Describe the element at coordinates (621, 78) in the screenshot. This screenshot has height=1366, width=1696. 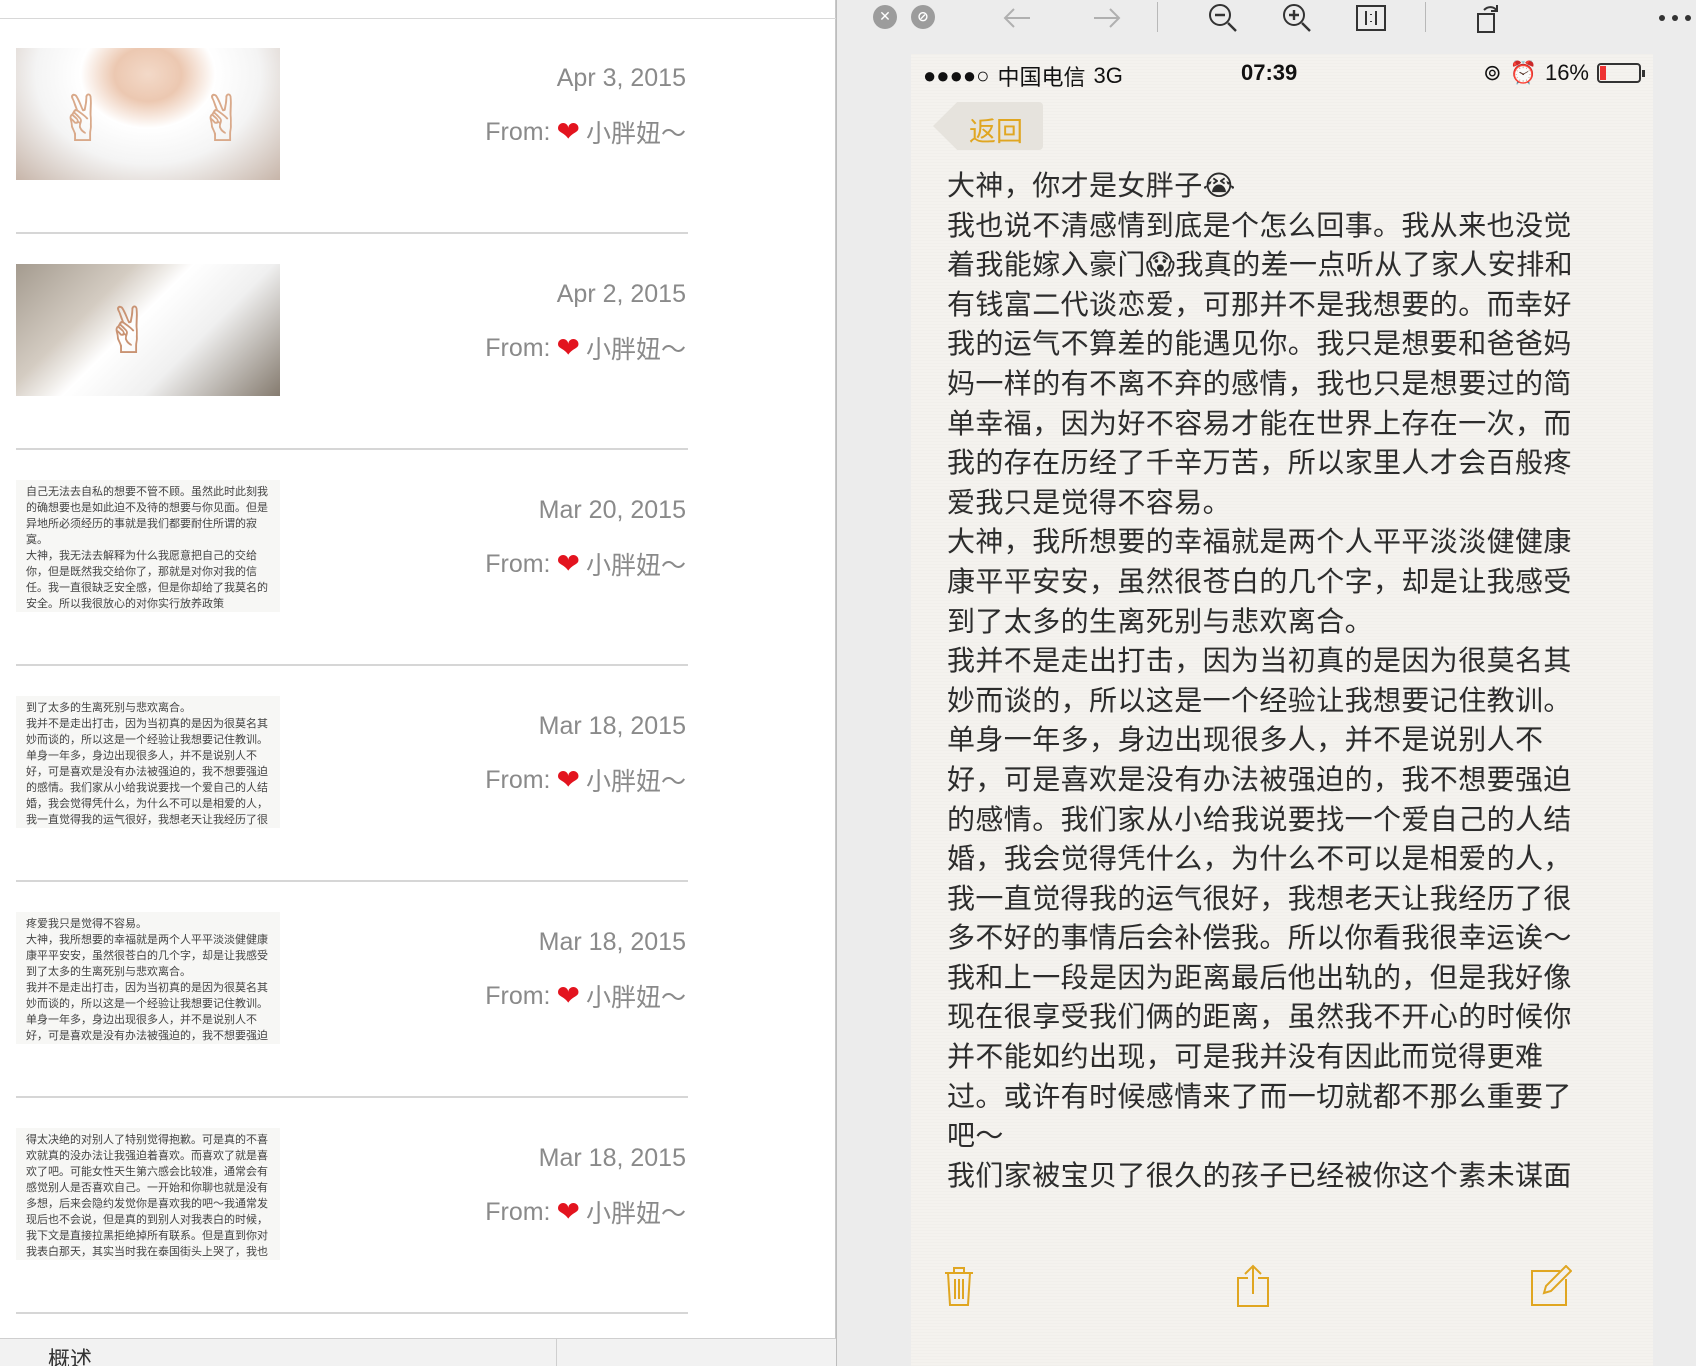
I see `message-date: Apr 3, 2015` at that location.